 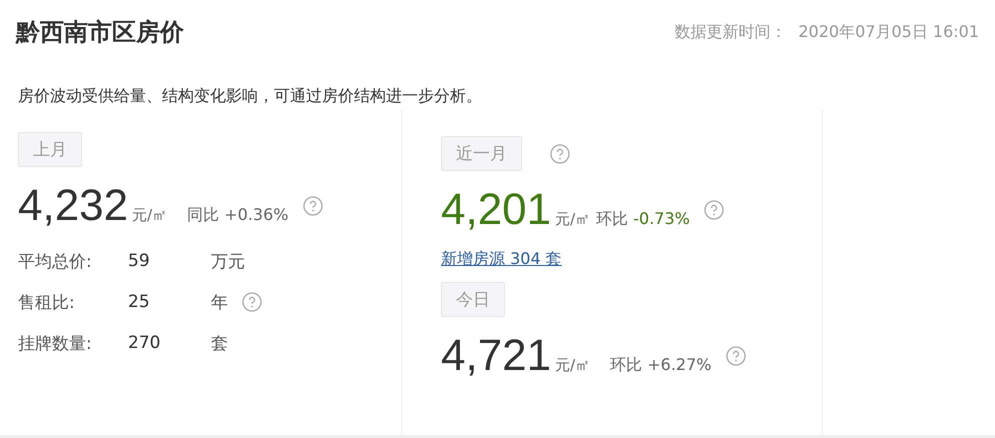 What do you see at coordinates (50, 149) in the screenshot?
I see `period-tag: 上月` at bounding box center [50, 149].